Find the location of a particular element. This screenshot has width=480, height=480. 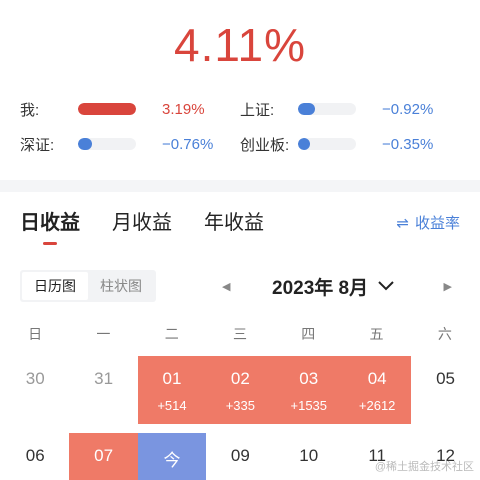

compare-row-shenzhen: 深证: −0.76% is located at coordinates (116, 144).